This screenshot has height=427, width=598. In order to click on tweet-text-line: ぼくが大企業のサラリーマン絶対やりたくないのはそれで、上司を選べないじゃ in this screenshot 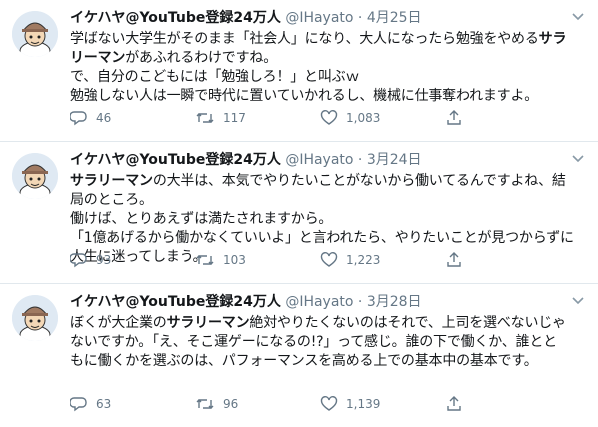, I will do `click(328, 323)`.